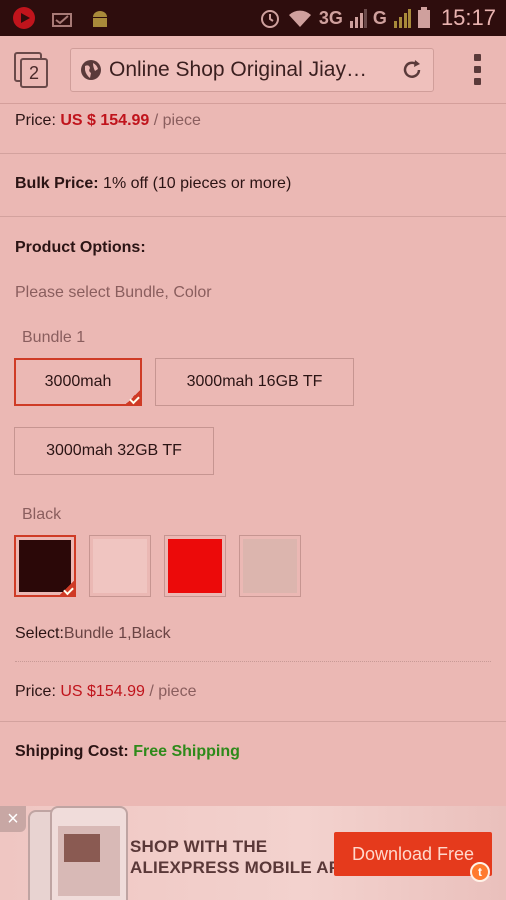 The image size is (506, 900). Describe the element at coordinates (100, 19) in the screenshot. I see `android-icon` at that location.